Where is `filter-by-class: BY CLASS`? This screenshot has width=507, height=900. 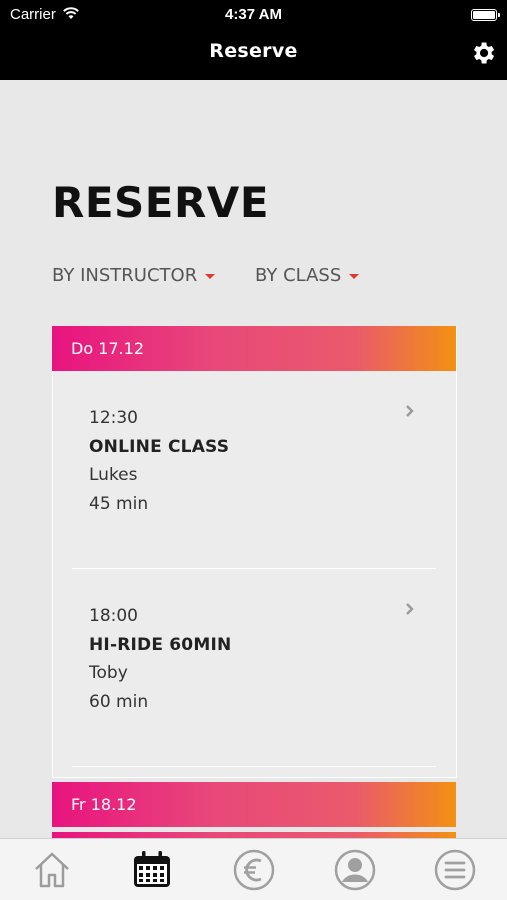 filter-by-class: BY CLASS is located at coordinates (307, 275).